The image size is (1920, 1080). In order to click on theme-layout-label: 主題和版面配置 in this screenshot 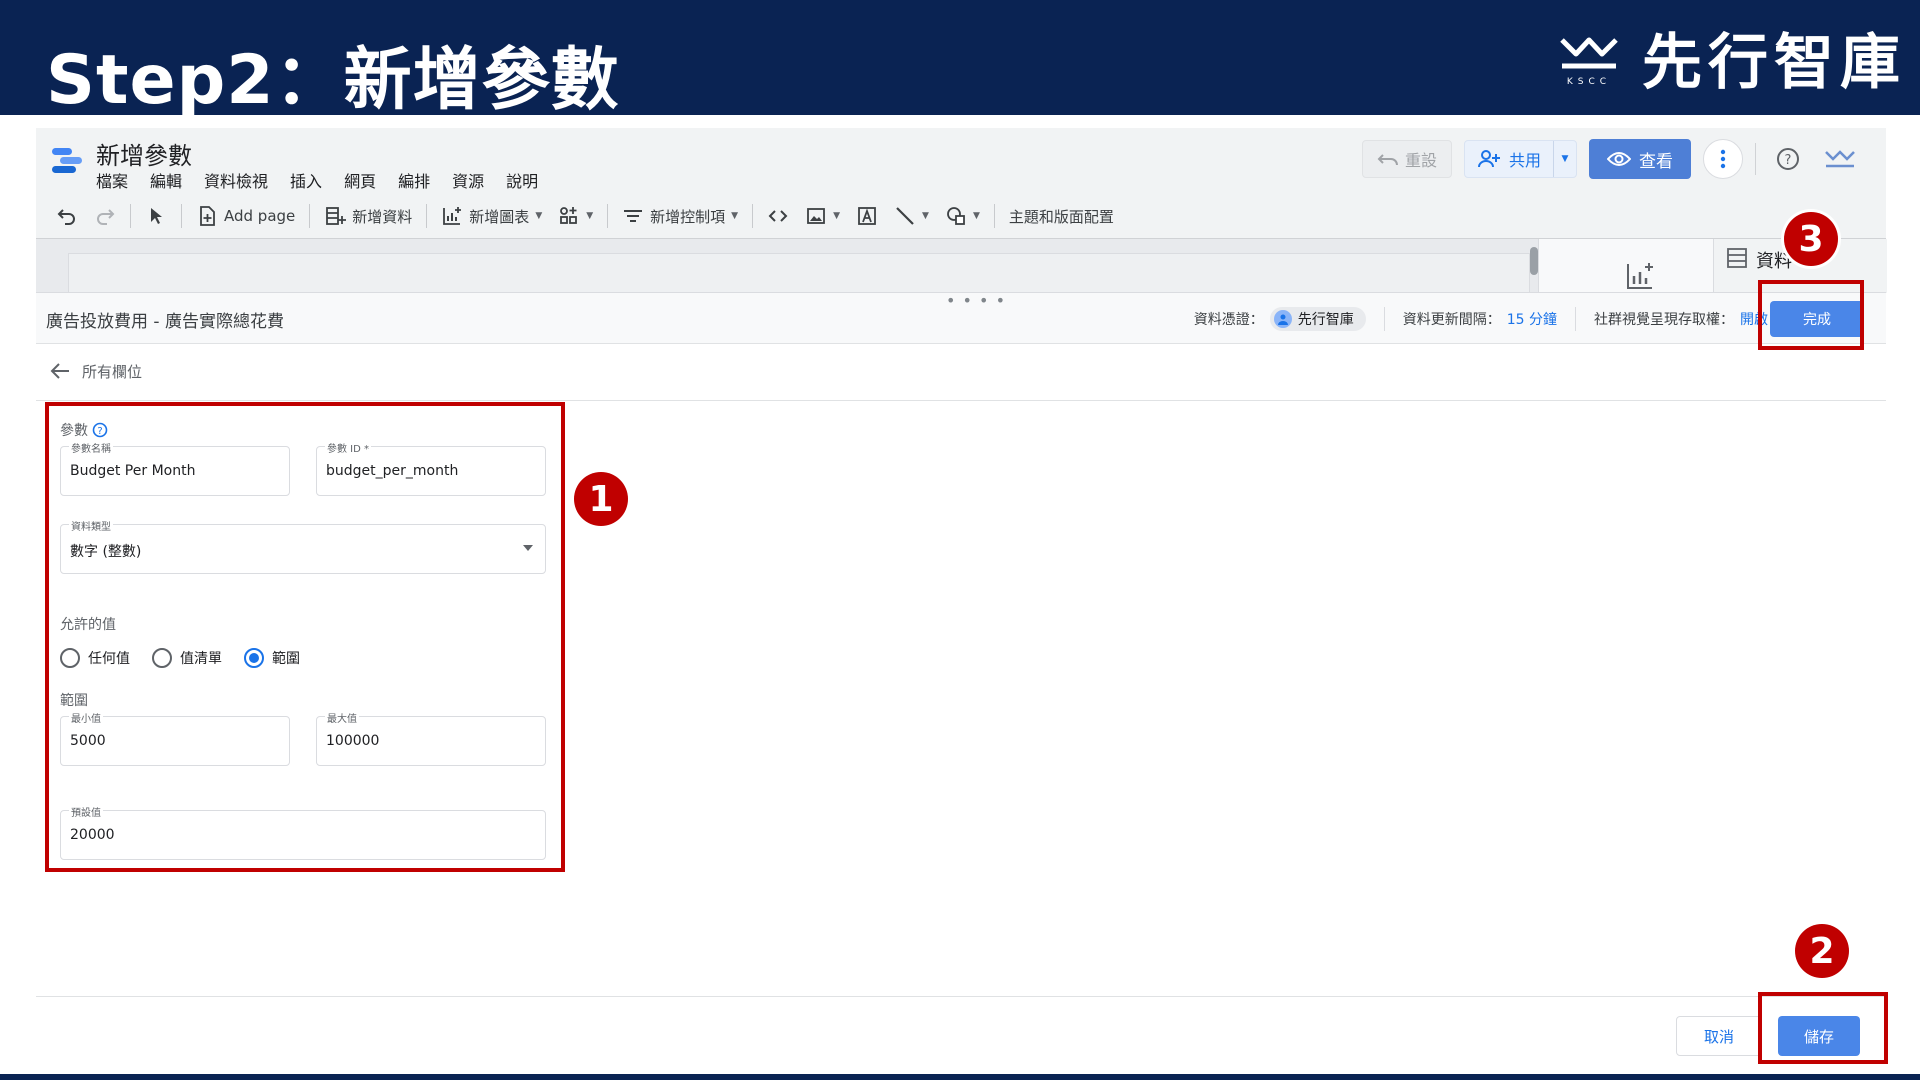, I will do `click(1061, 216)`.